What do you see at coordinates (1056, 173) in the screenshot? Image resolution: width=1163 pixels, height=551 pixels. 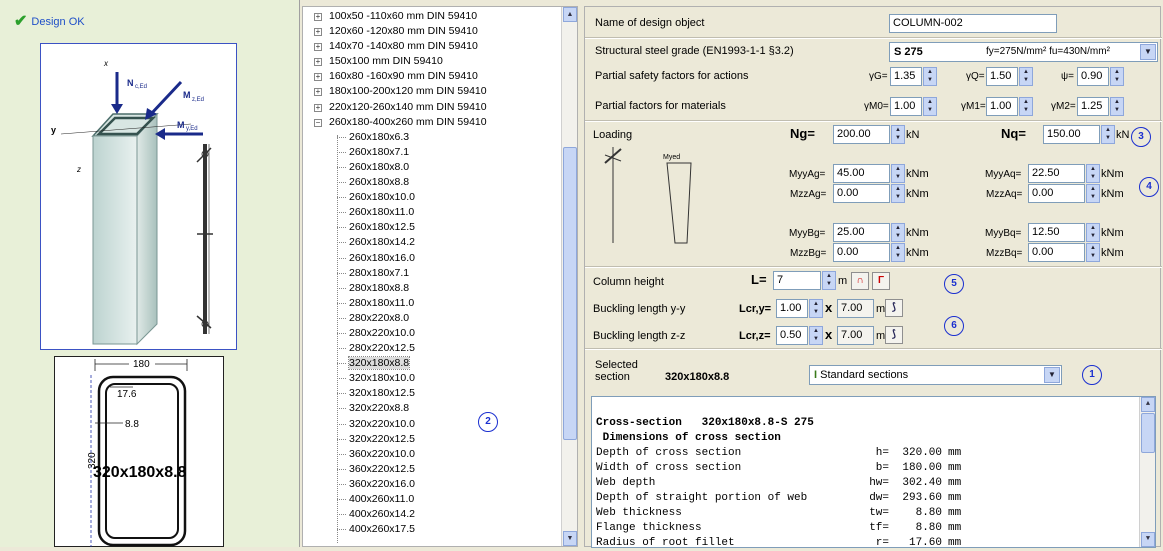 I see `myyaq-input: 22.50` at bounding box center [1056, 173].